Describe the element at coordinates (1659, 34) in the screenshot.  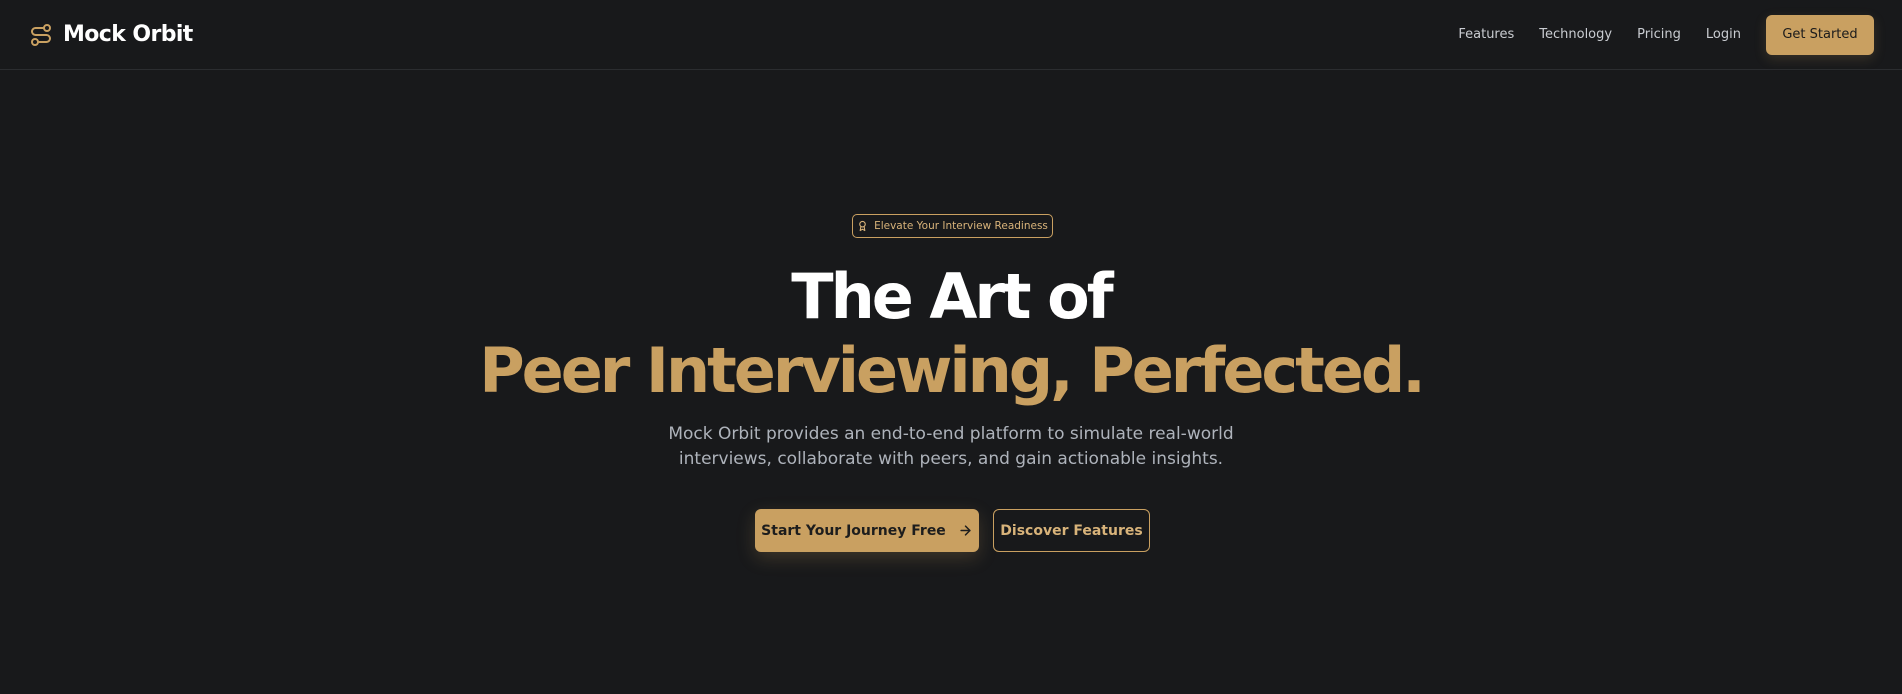
I see `nav-link-pricing: Pricing` at that location.